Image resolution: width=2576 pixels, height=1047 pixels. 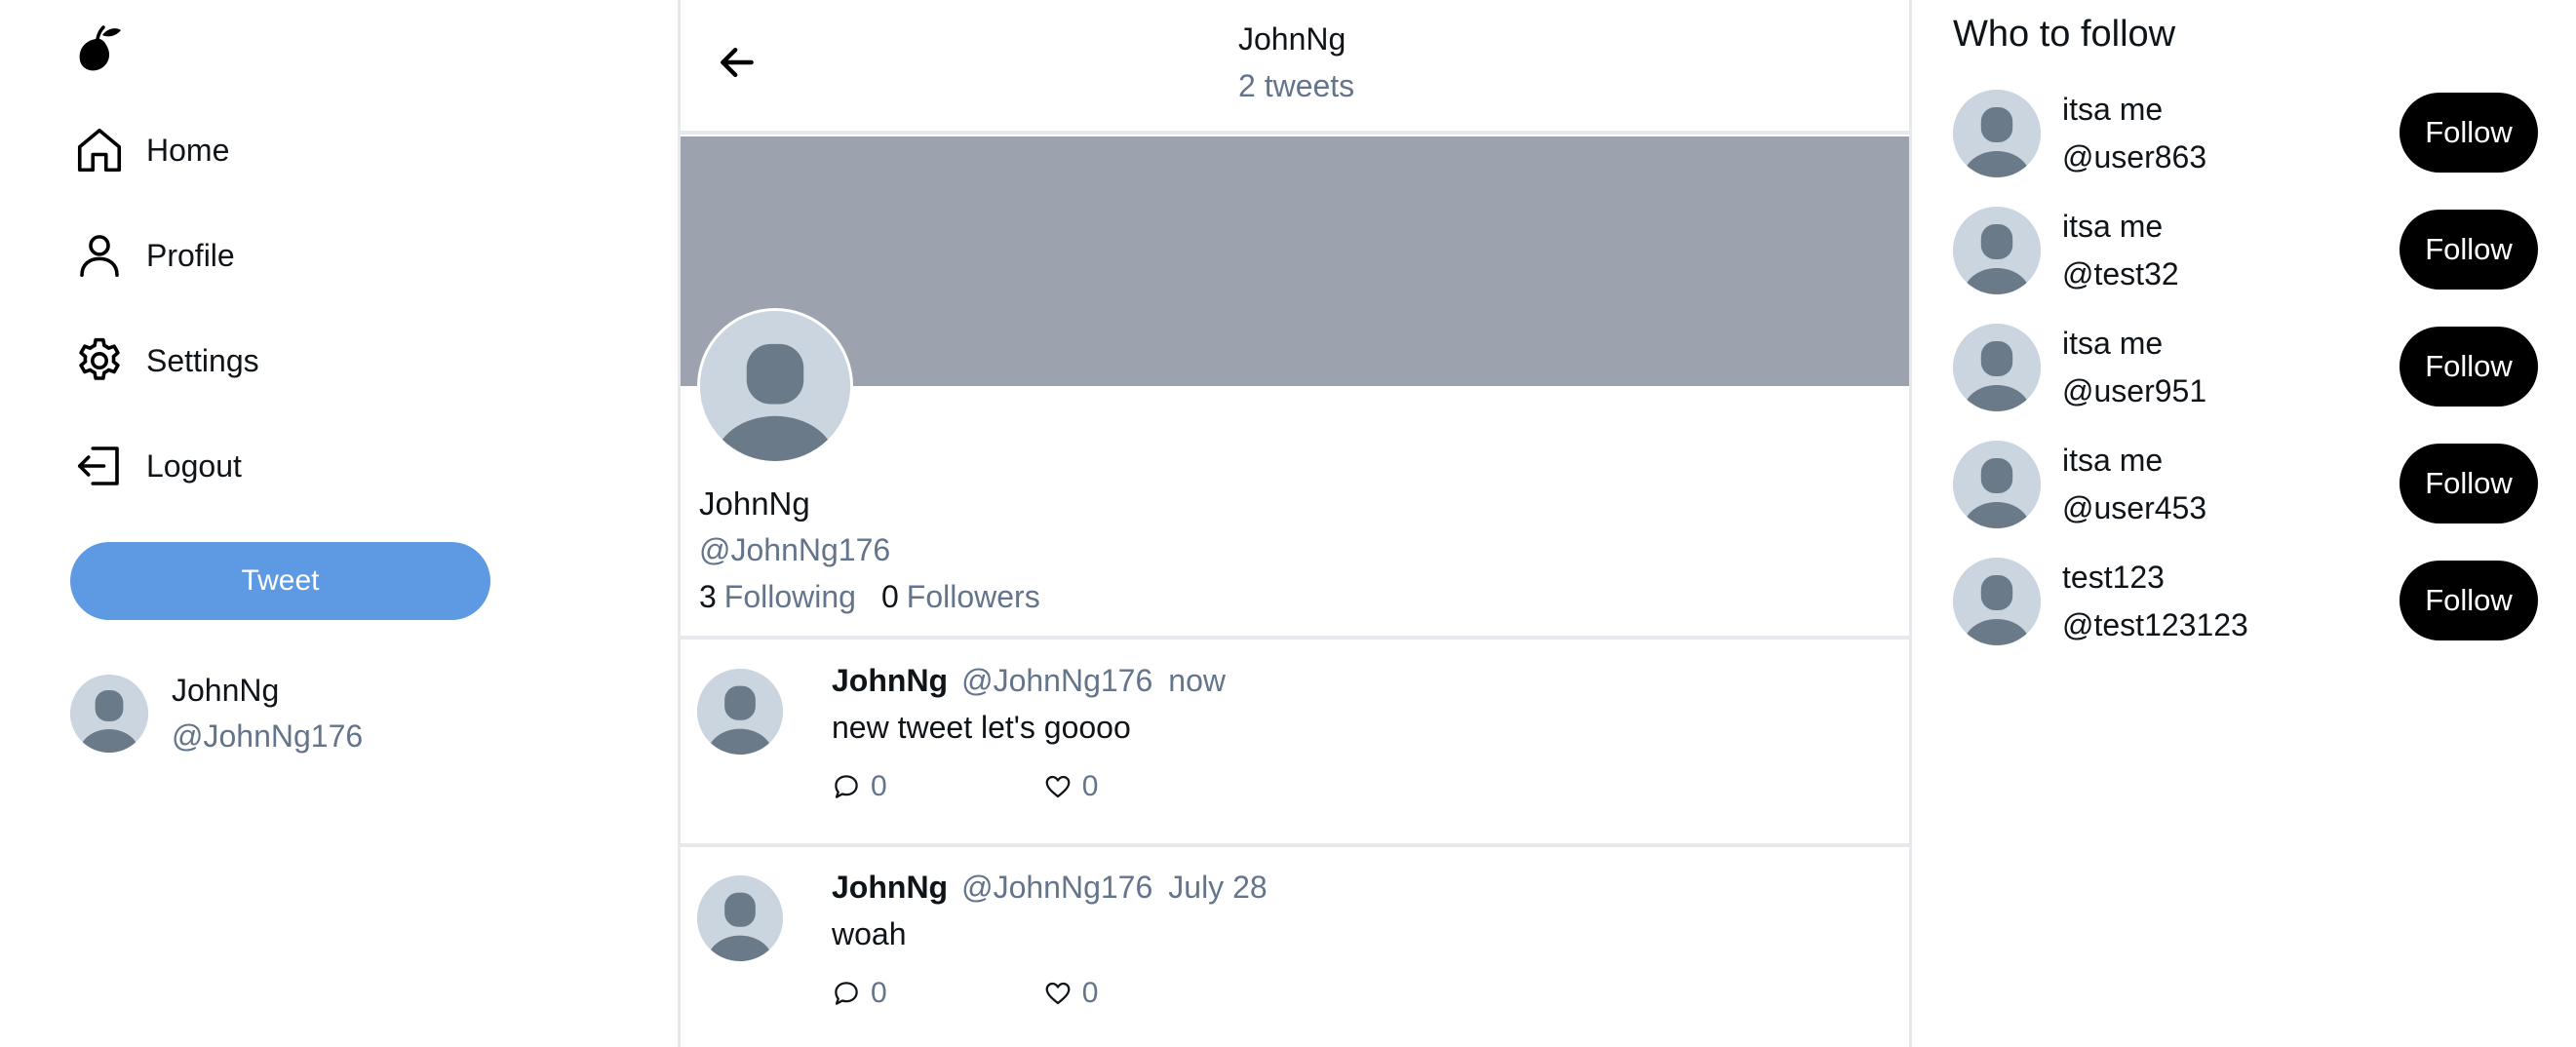 What do you see at coordinates (754, 503) in the screenshot?
I see `profile-name: JohnNg` at bounding box center [754, 503].